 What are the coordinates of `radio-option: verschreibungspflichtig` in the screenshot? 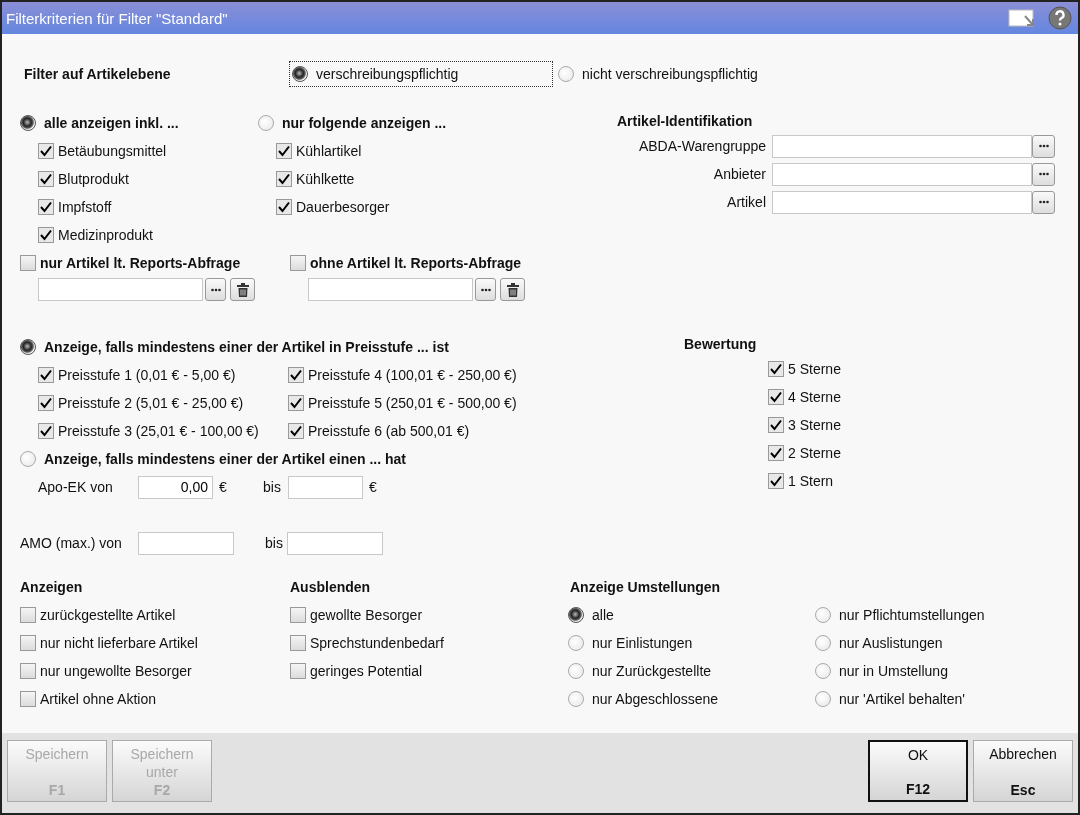 It's located at (421, 74).